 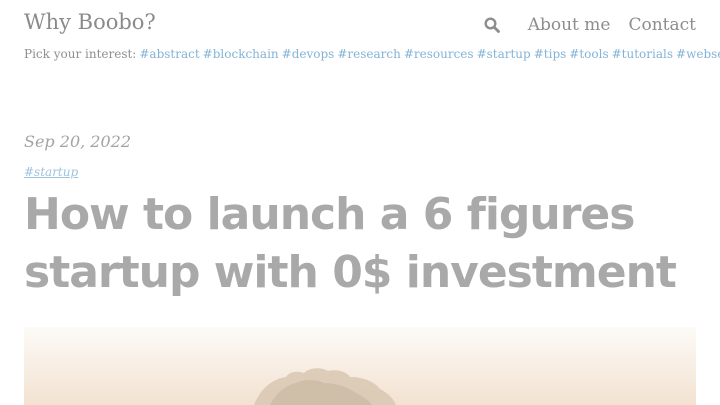 What do you see at coordinates (51, 172) in the screenshot?
I see `post-tag-link: #startup` at bounding box center [51, 172].